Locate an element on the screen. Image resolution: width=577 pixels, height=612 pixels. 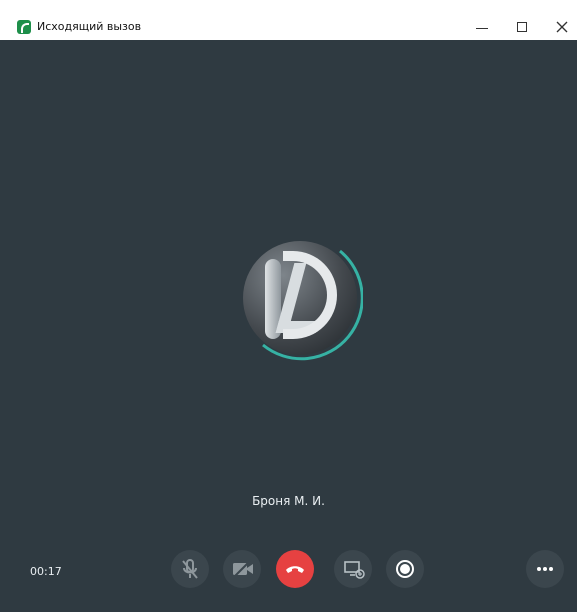
screen-share-button is located at coordinates (353, 569).